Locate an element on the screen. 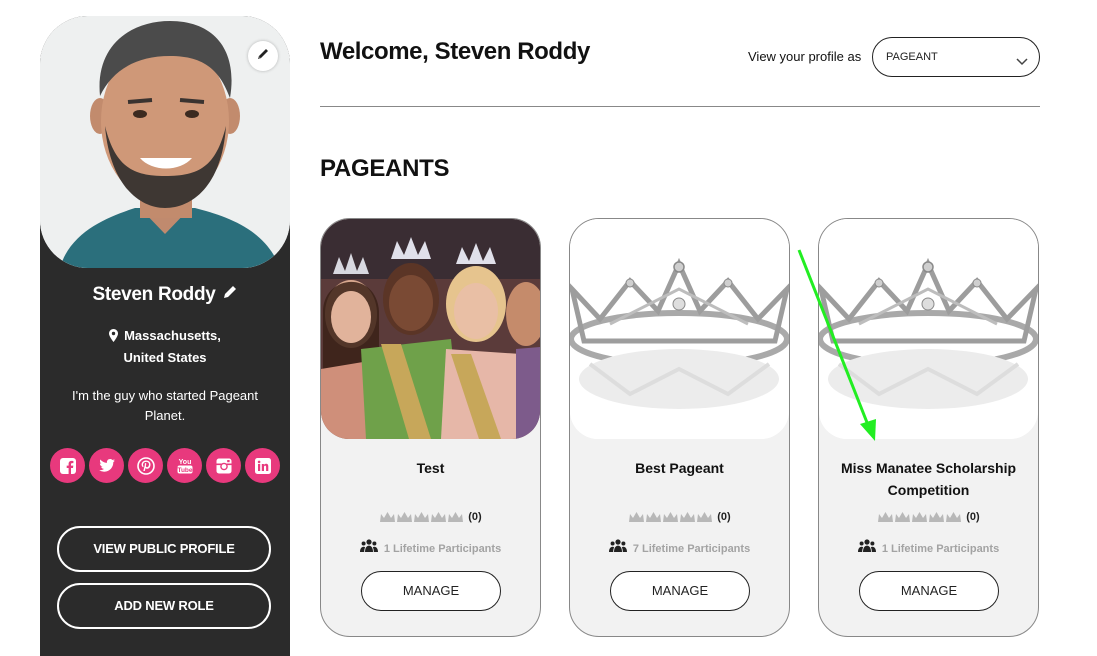  location-line-1: Massachusetts, is located at coordinates (172, 335).